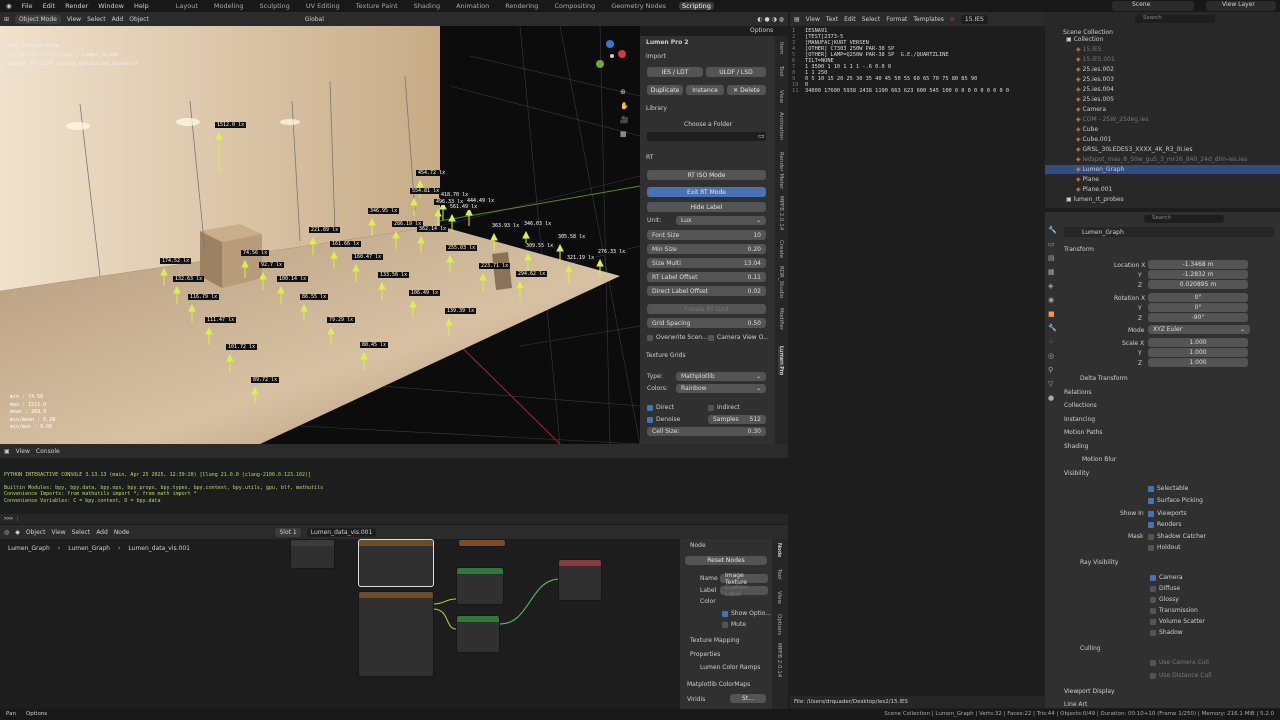 This screenshot has width=1280, height=720. What do you see at coordinates (9, 6) in the screenshot?
I see `blender-logo-icon: ◉` at bounding box center [9, 6].